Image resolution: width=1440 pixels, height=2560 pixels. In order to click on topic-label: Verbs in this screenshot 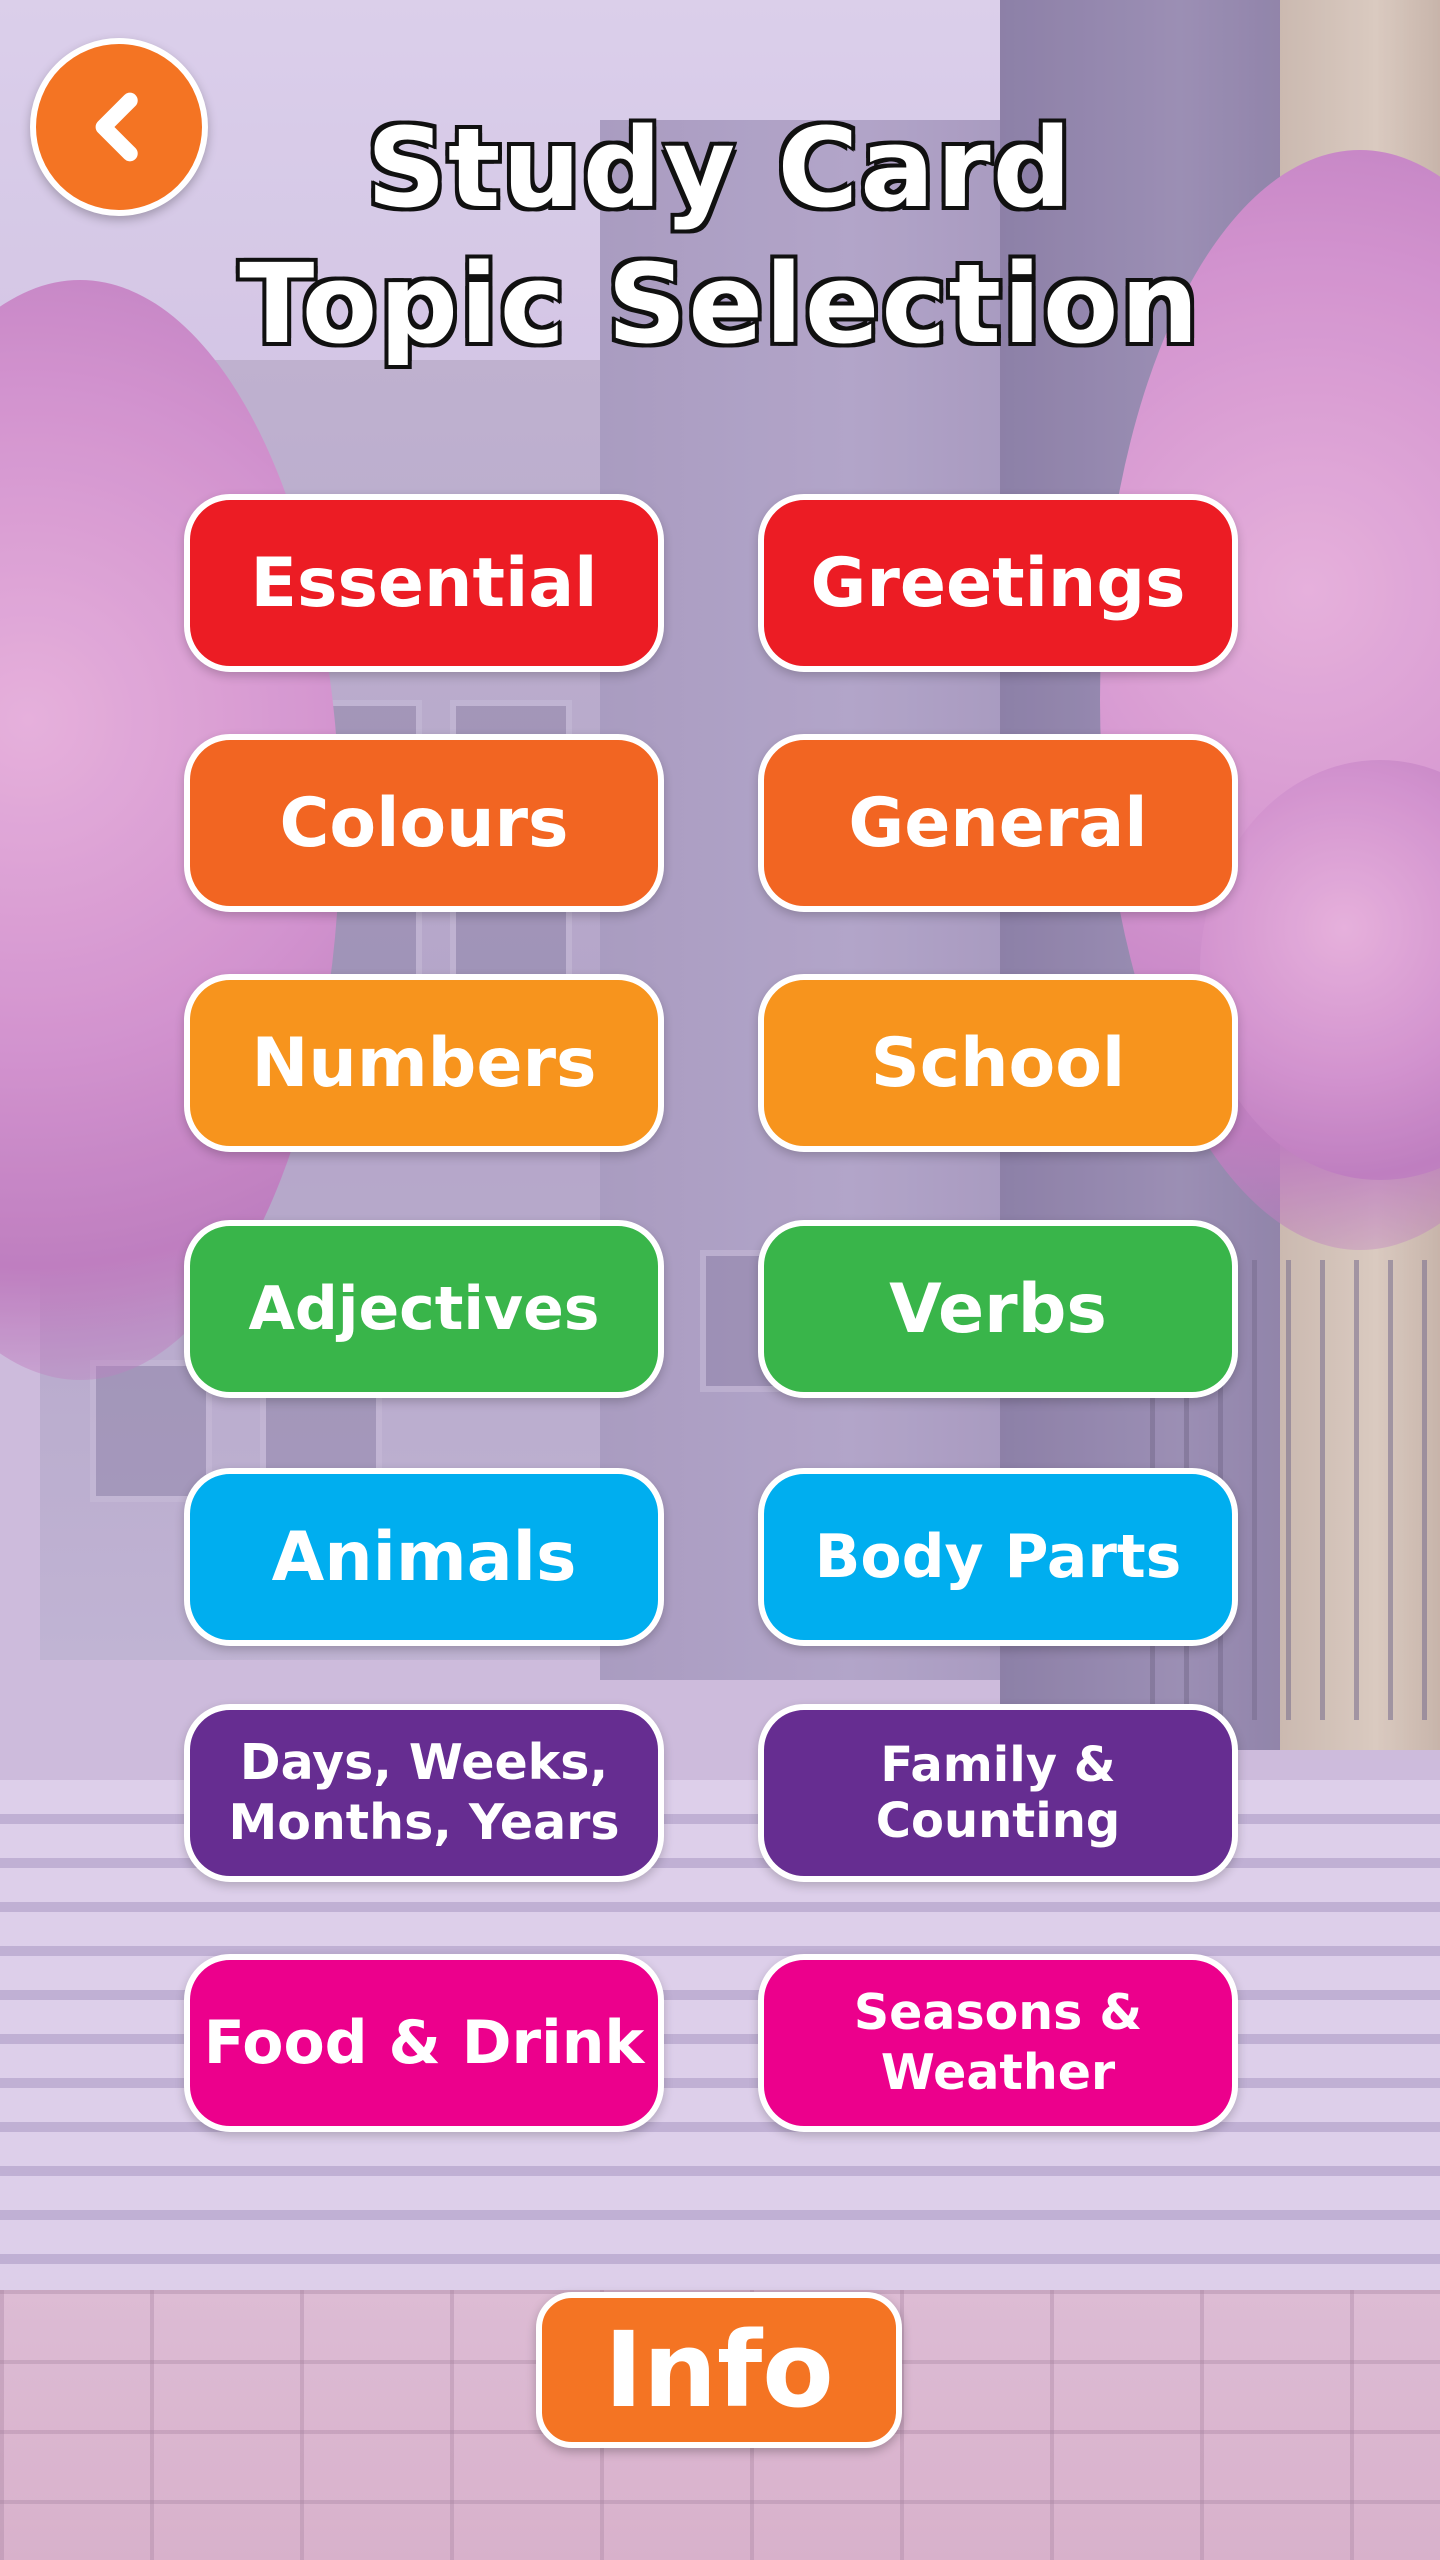, I will do `click(998, 1309)`.